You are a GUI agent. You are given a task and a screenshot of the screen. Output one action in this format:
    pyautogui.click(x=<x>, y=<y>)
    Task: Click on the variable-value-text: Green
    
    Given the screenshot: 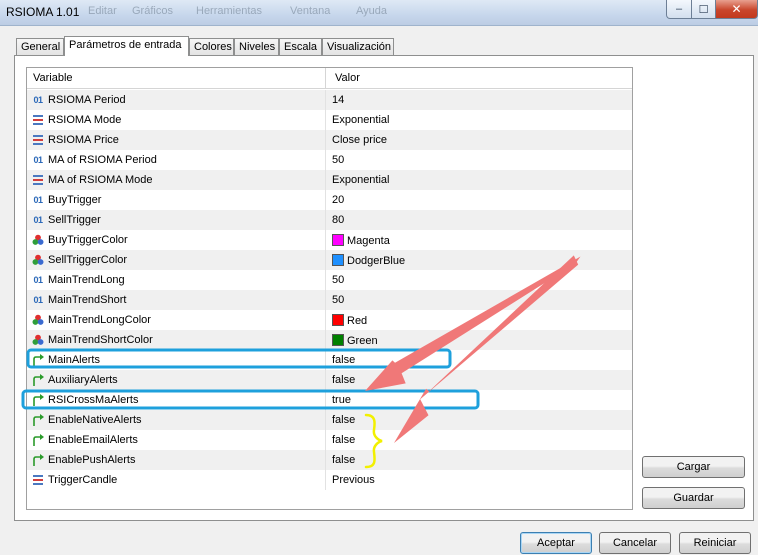 What is the action you would take?
    pyautogui.click(x=362, y=341)
    